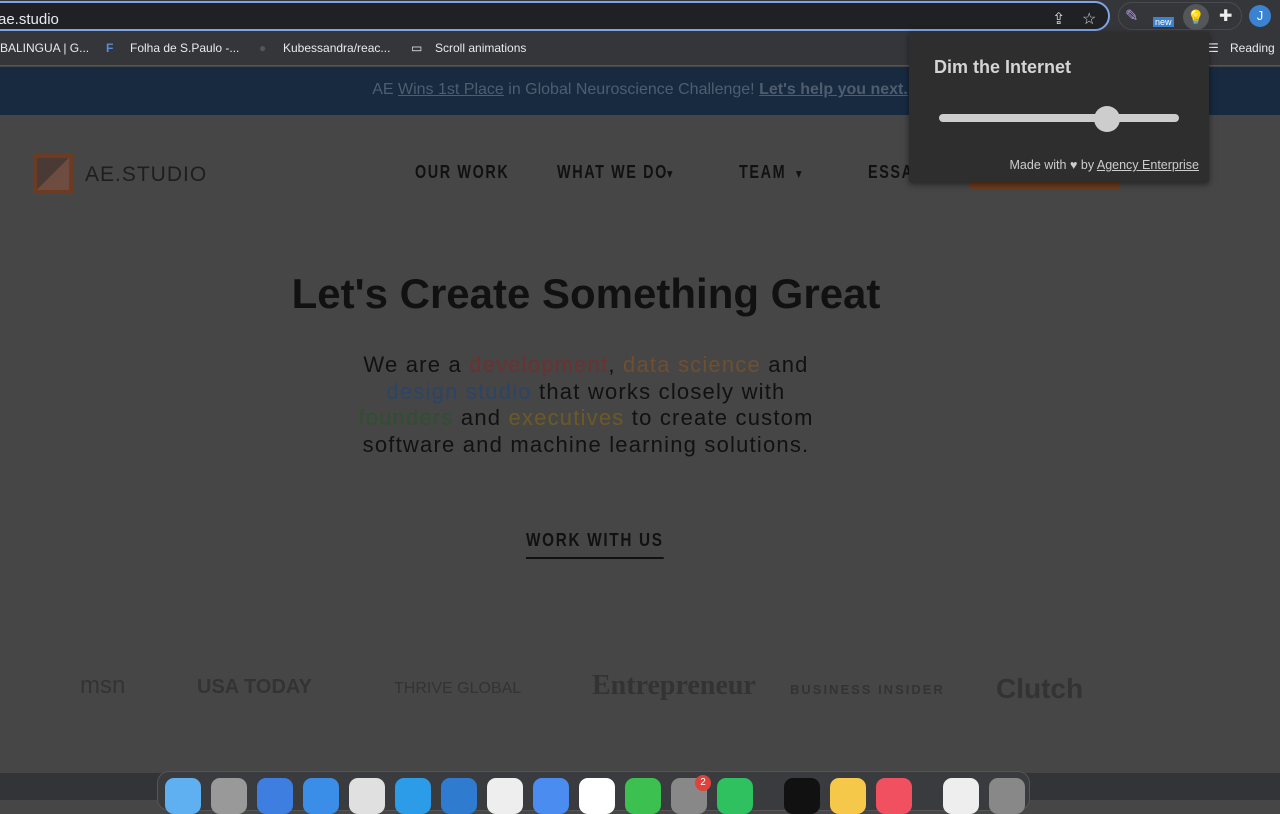  What do you see at coordinates (505, 796) in the screenshot?
I see `dock-app-slack-icon` at bounding box center [505, 796].